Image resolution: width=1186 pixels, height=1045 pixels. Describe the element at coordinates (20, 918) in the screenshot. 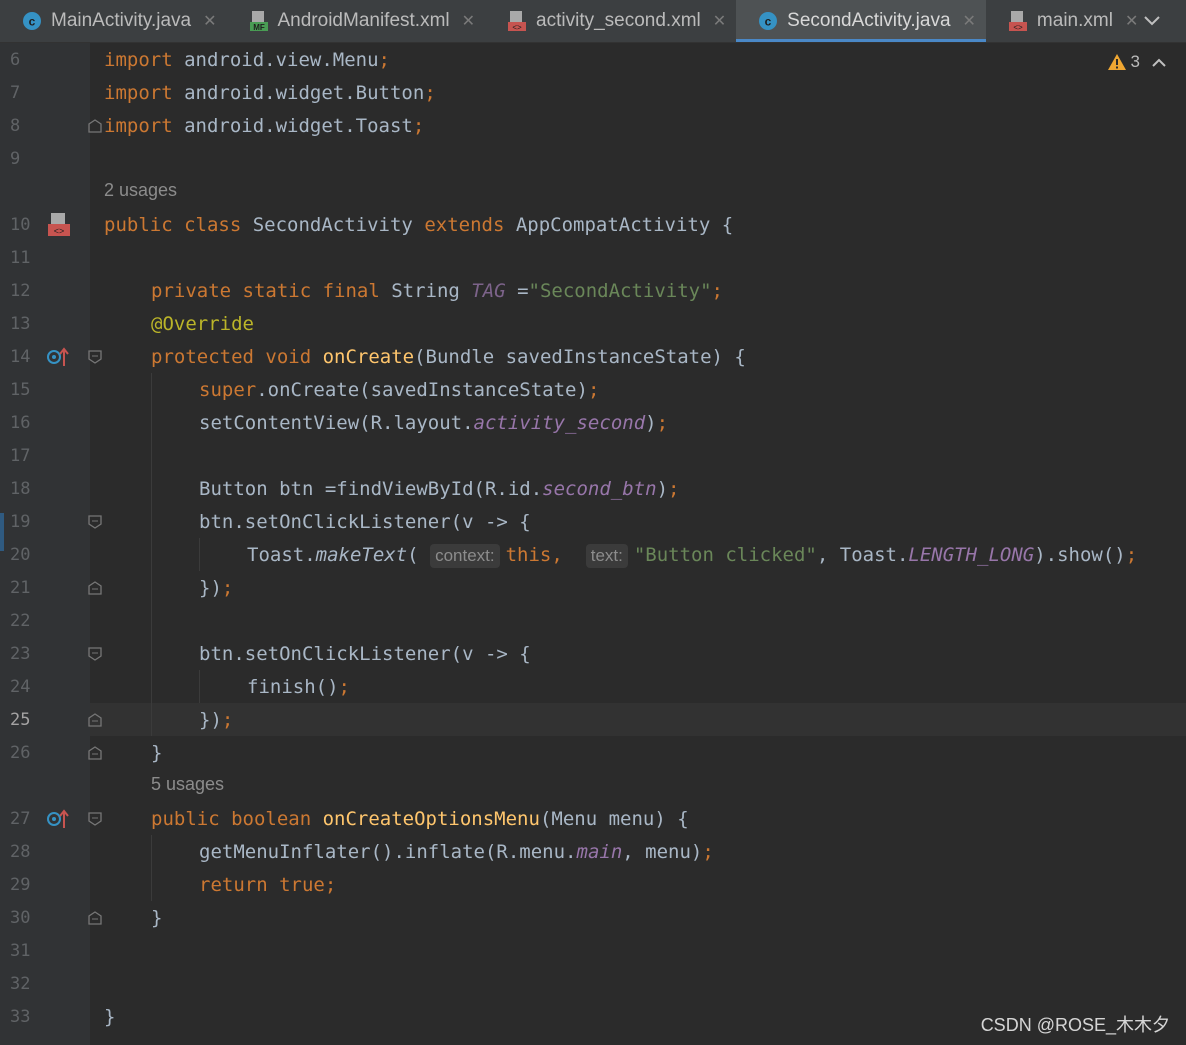

I see `line-number: 30` at that location.